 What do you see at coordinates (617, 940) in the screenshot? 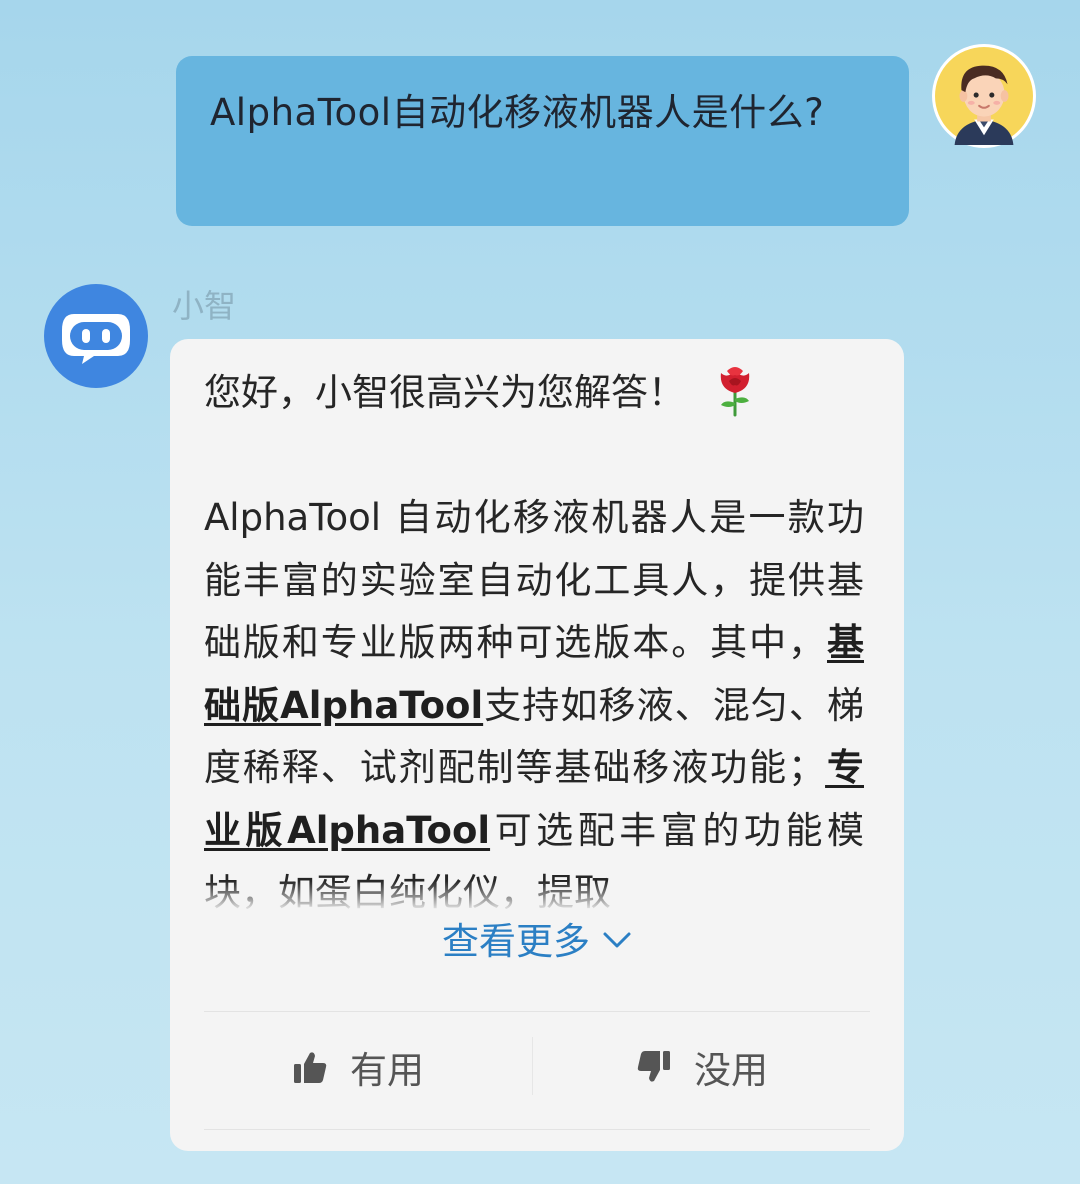
I see `chevron-down-icon` at bounding box center [617, 940].